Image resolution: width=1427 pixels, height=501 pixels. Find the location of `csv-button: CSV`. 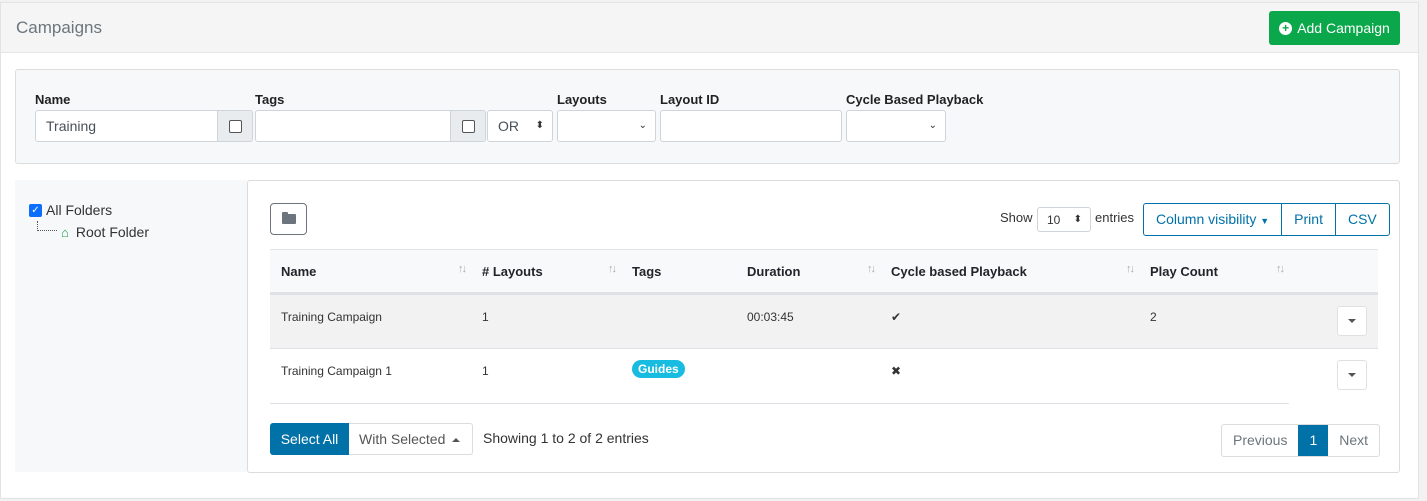

csv-button: CSV is located at coordinates (1362, 219).